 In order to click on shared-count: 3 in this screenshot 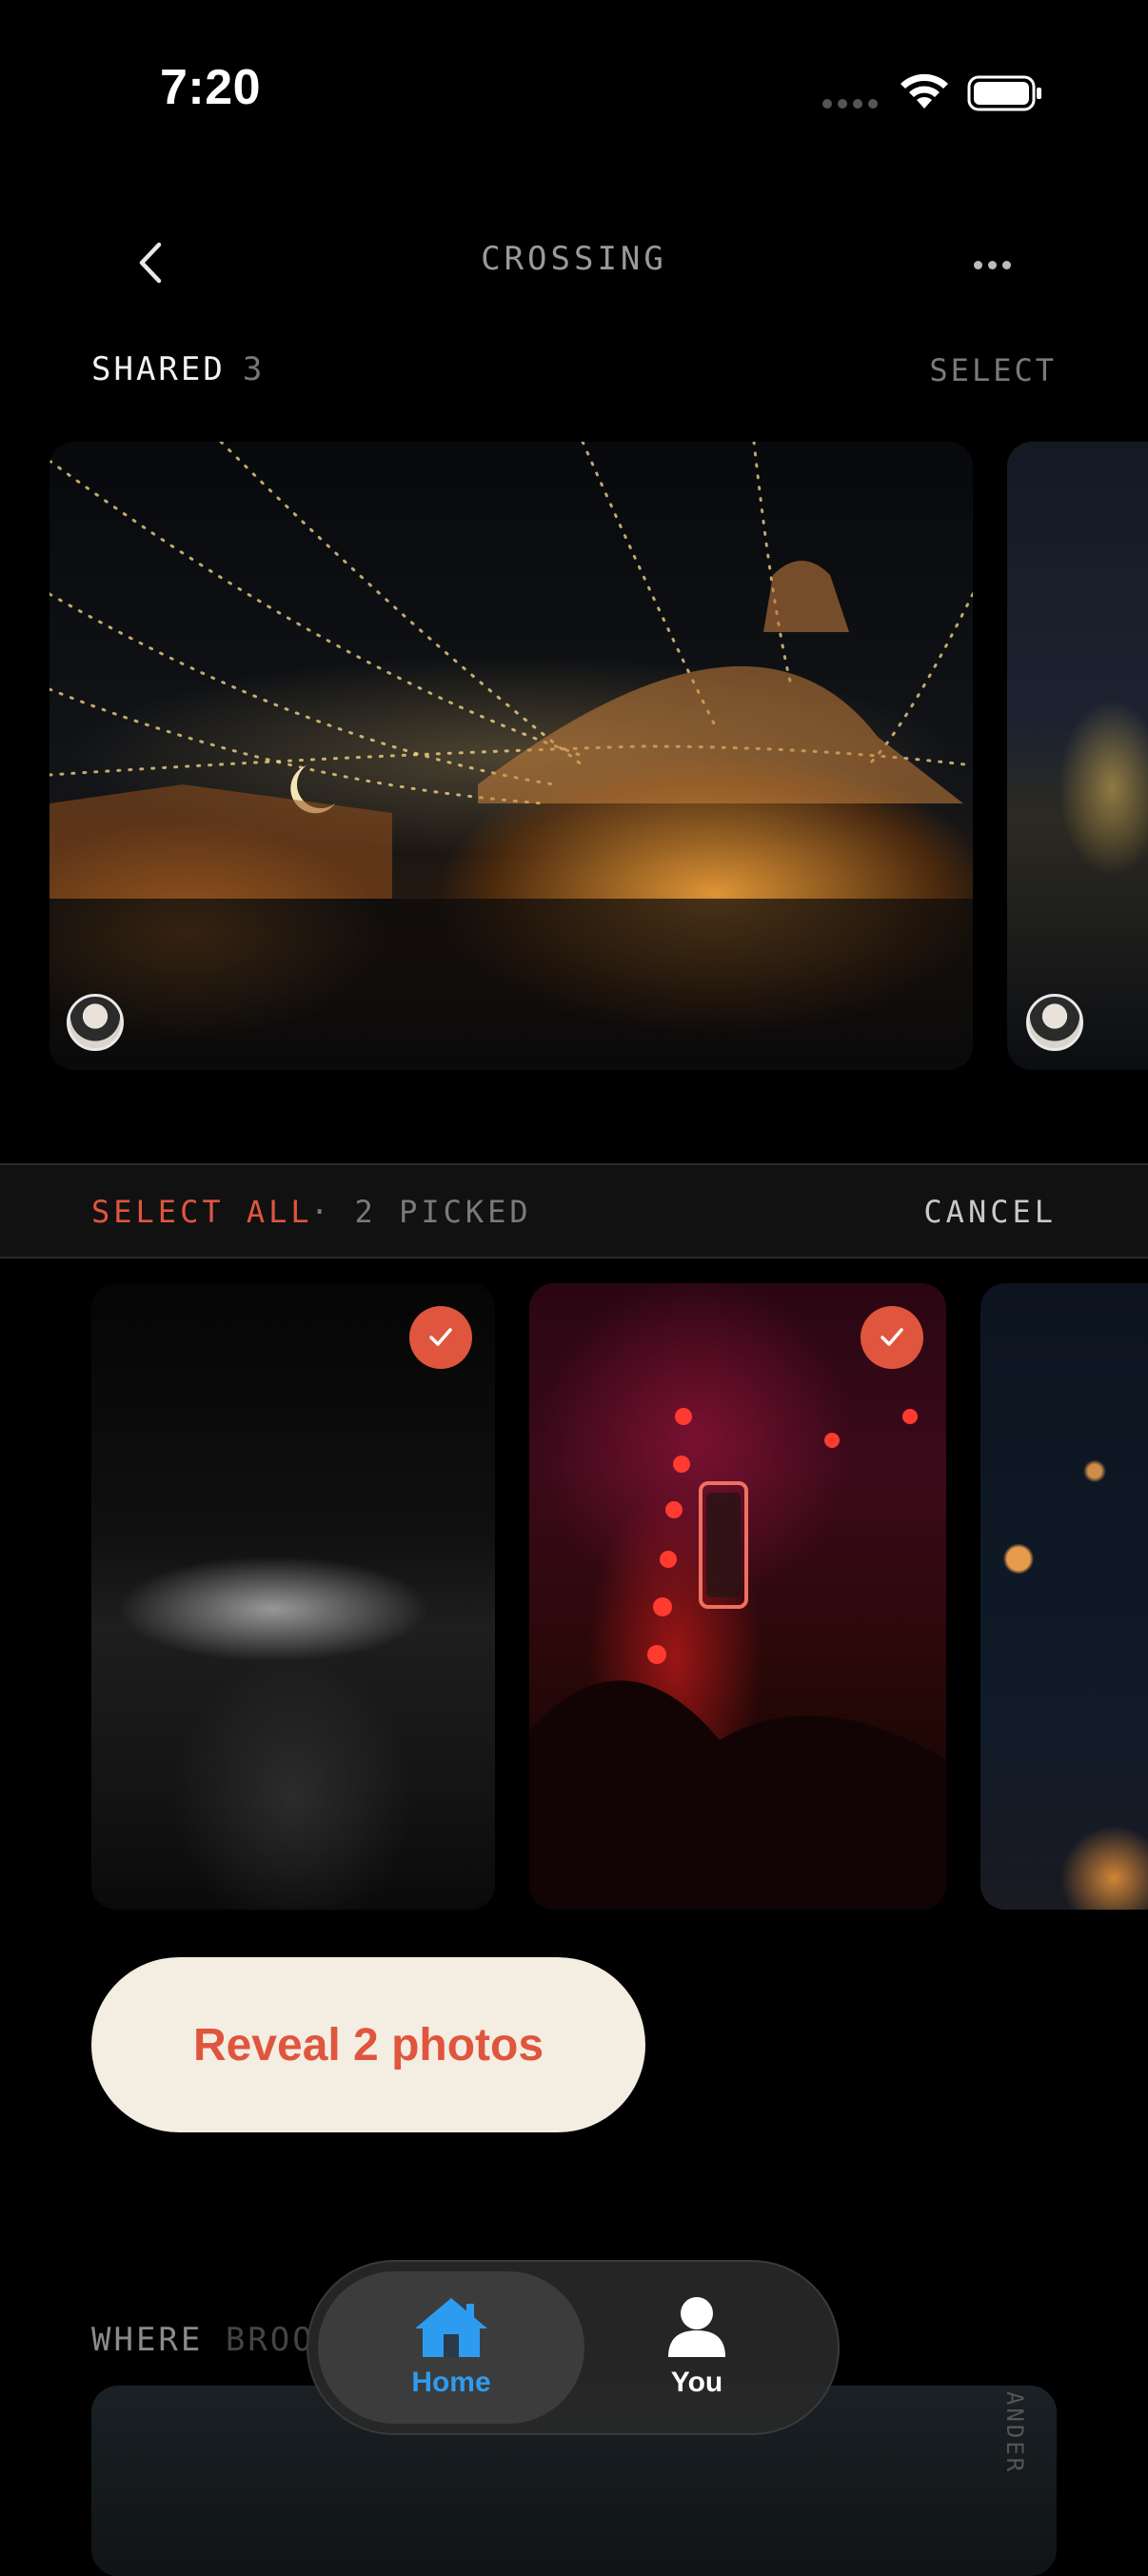, I will do `click(254, 369)`.